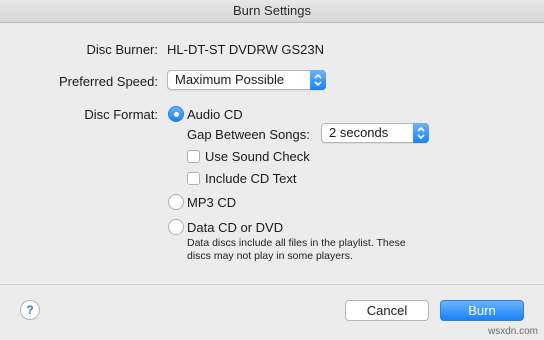  What do you see at coordinates (176, 227) in the screenshot?
I see `data-cd-dvd-radio` at bounding box center [176, 227].